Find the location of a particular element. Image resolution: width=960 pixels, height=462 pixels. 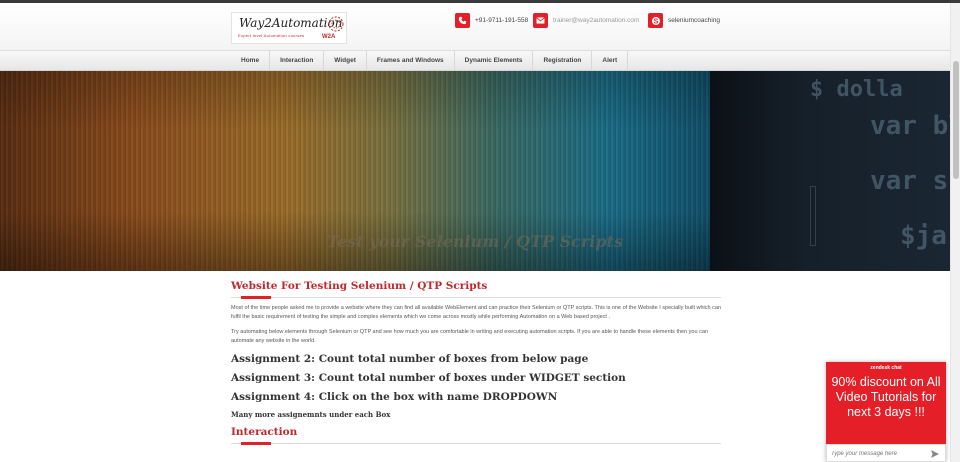

email-address: trainer@way2automation.com is located at coordinates (596, 20).